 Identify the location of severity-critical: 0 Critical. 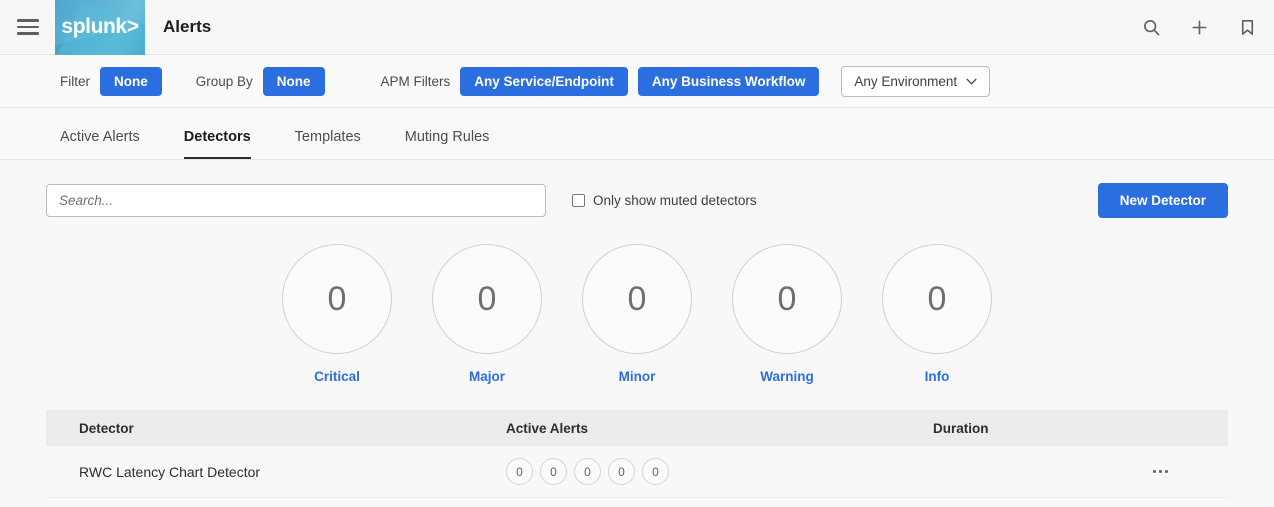
(337, 314).